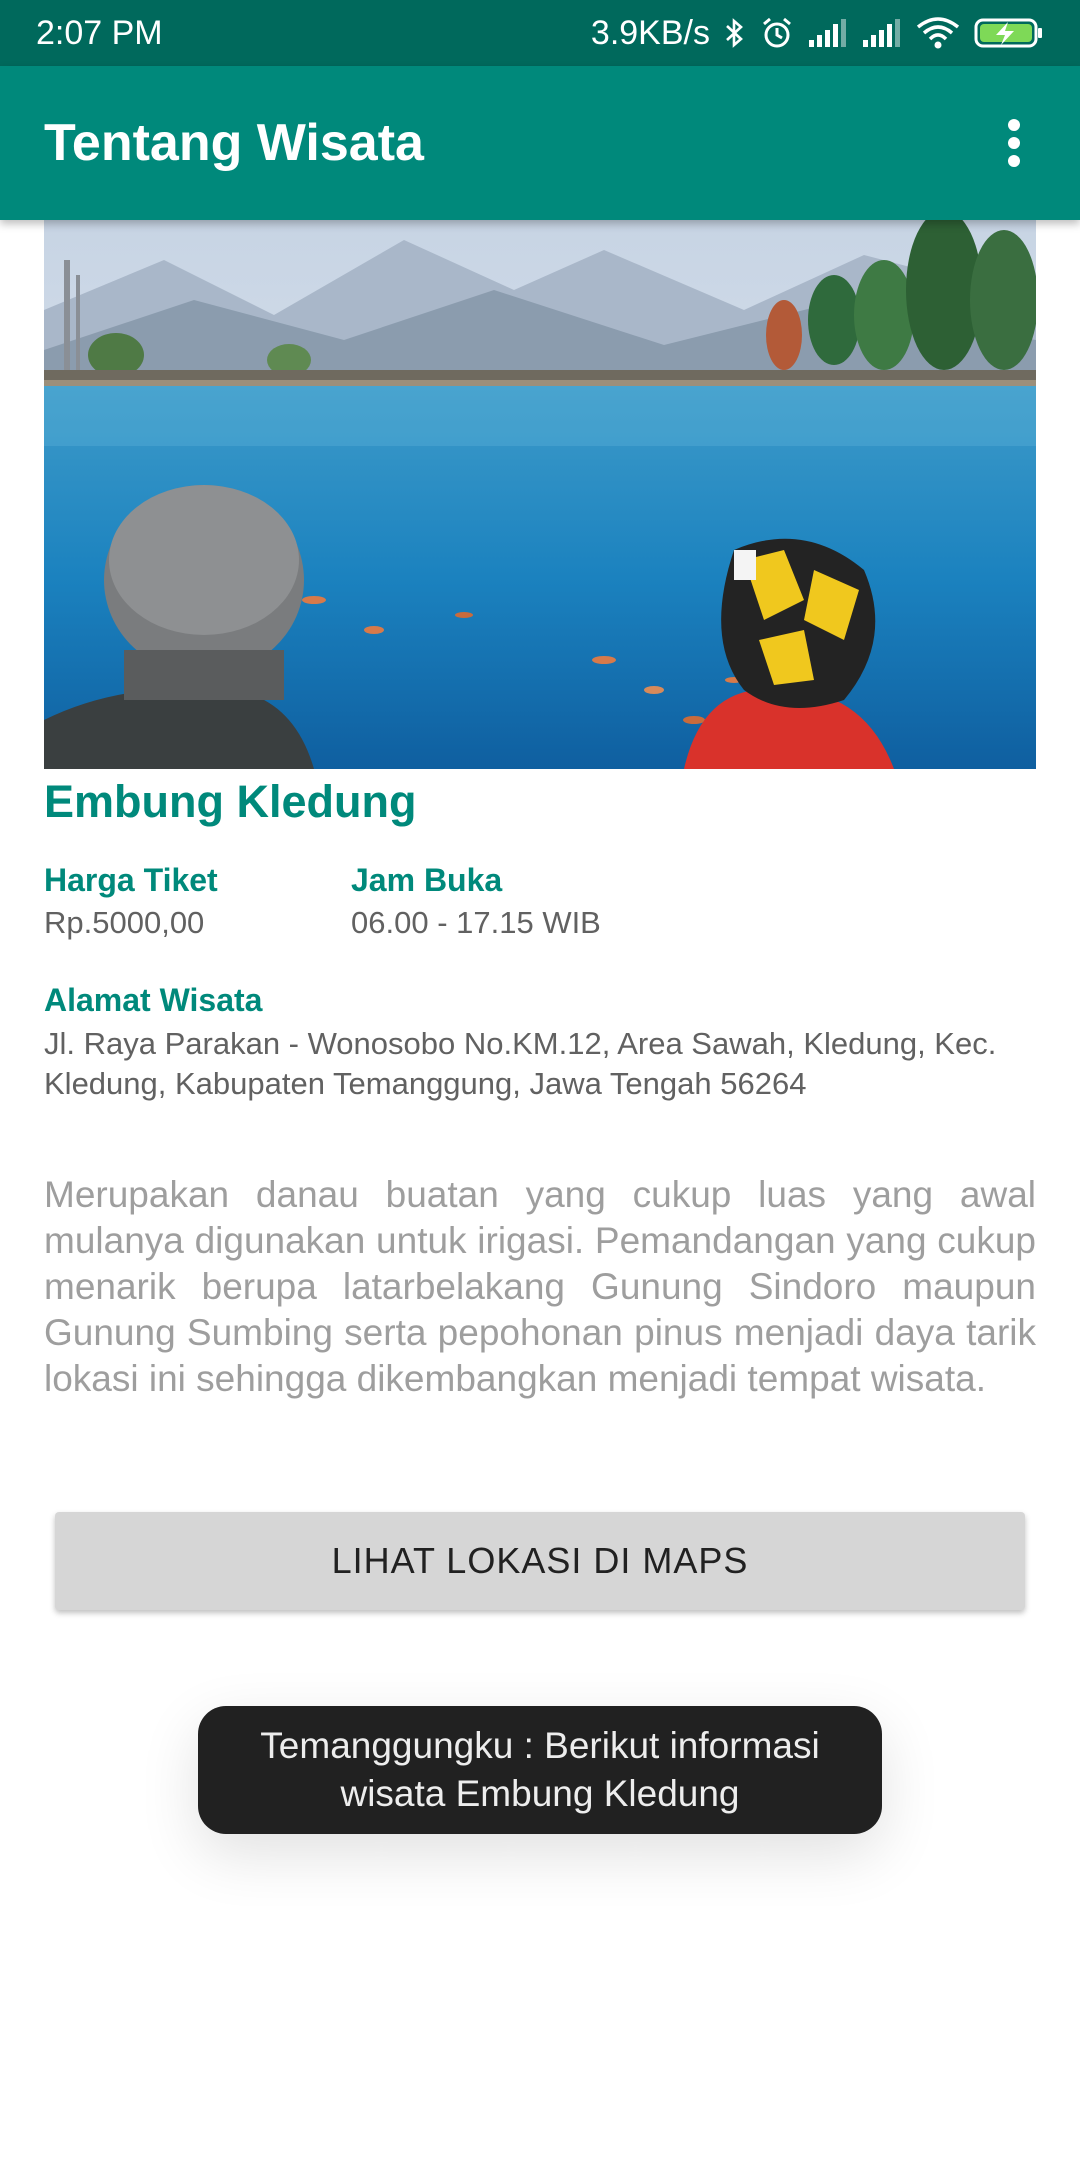 This screenshot has height=2160, width=1080. Describe the element at coordinates (1009, 33) in the screenshot. I see `battery-charging-icon` at that location.